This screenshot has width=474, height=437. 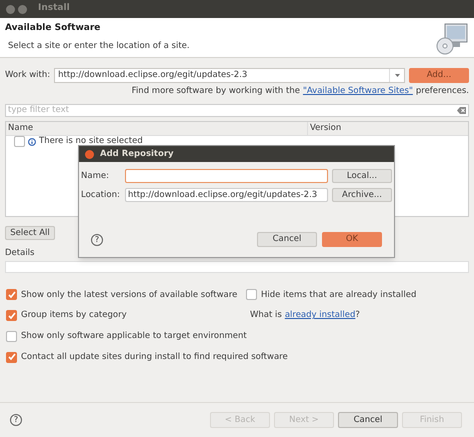 I want to click on select-all-button: Select All, so click(x=30, y=233).